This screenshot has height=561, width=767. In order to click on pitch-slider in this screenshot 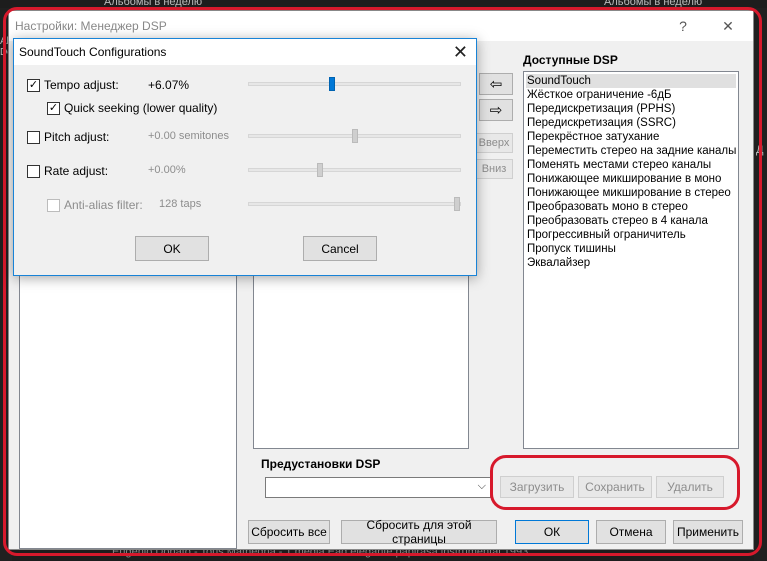, I will do `click(354, 136)`.